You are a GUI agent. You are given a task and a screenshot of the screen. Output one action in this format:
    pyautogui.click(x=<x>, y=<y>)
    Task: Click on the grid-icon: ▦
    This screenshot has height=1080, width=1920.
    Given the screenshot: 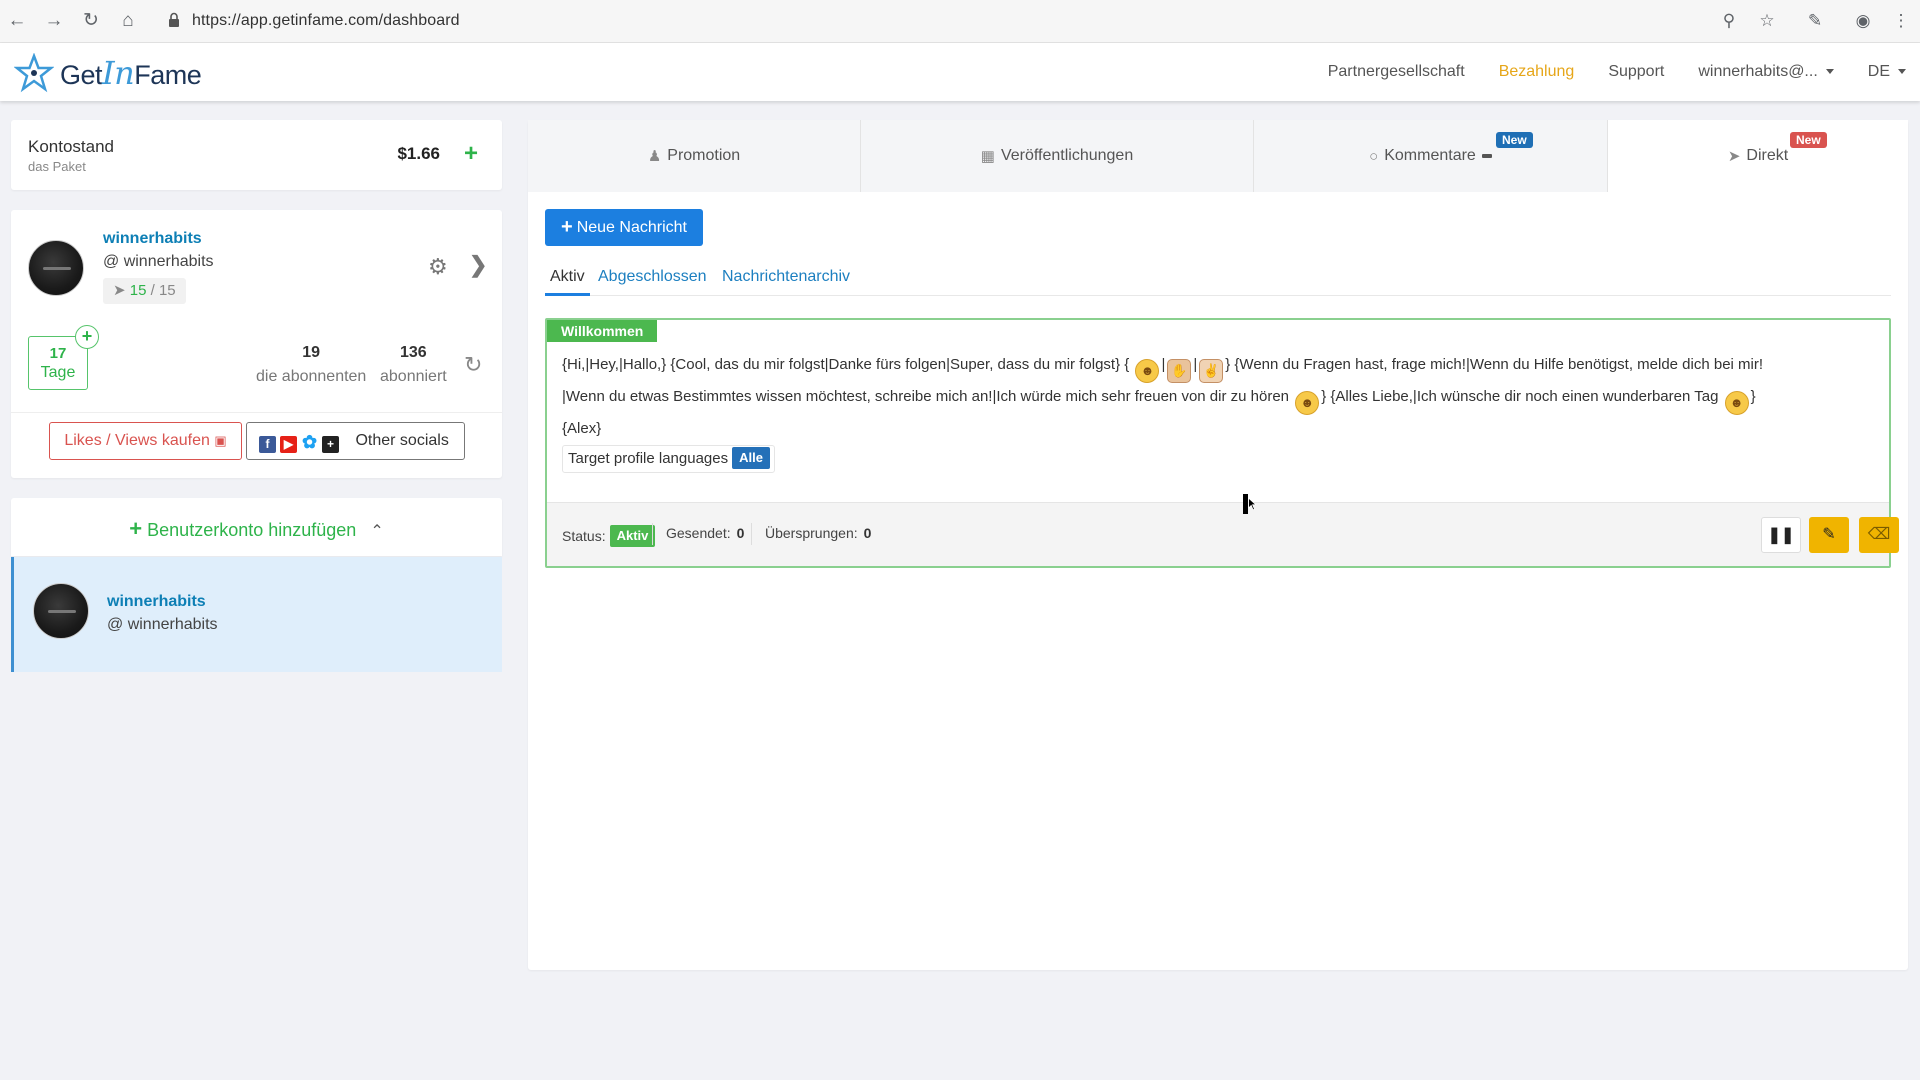 What is the action you would take?
    pyautogui.click(x=987, y=156)
    